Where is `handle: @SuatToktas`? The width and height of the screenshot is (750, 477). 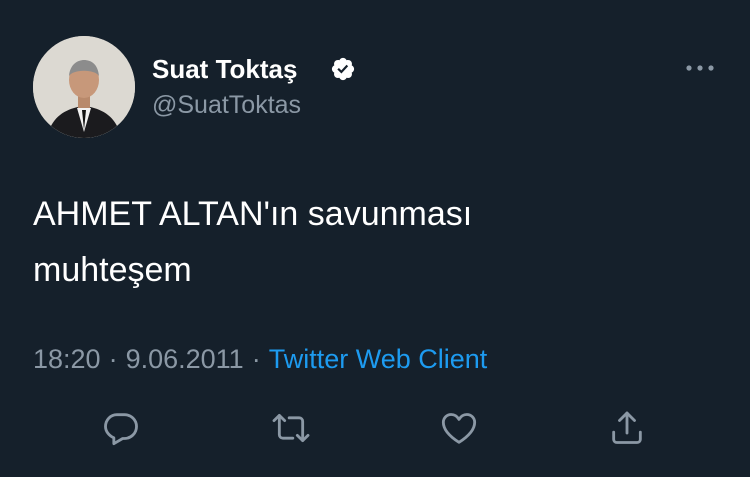 handle: @SuatToktas is located at coordinates (226, 105).